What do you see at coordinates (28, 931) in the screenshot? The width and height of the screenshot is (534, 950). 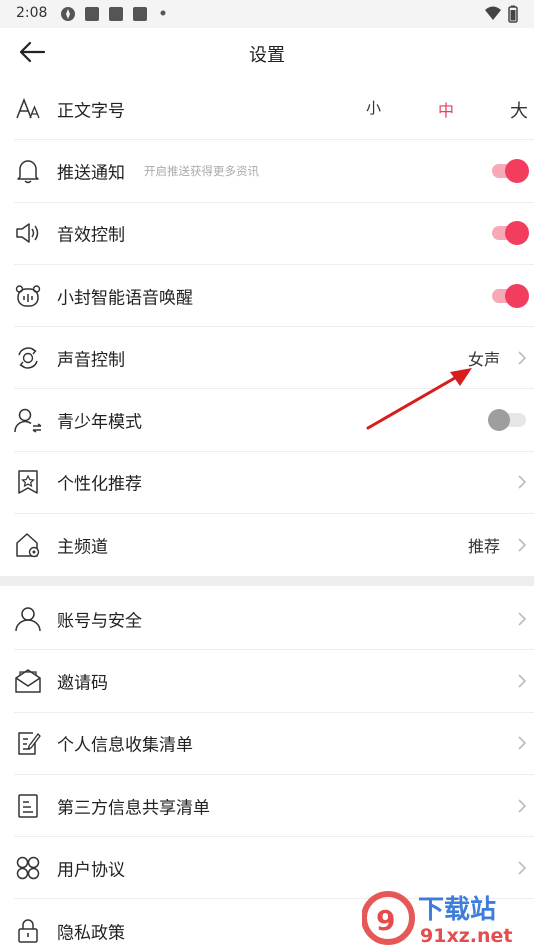 I see `lock-icon` at bounding box center [28, 931].